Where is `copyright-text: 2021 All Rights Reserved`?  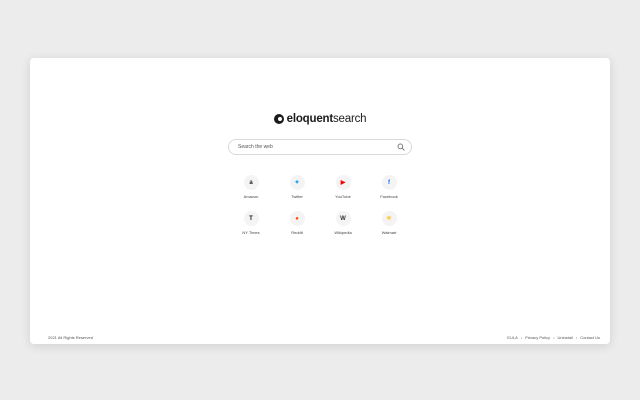
copyright-text: 2021 All Rights Reserved is located at coordinates (70, 337).